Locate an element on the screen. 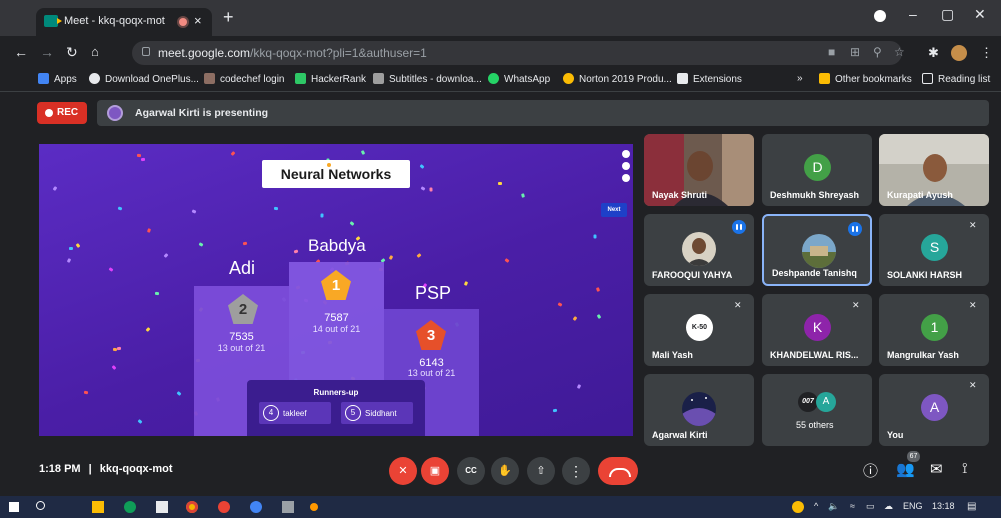 This screenshot has height=518, width=1001. participant-avatar: 1 is located at coordinates (934, 327).